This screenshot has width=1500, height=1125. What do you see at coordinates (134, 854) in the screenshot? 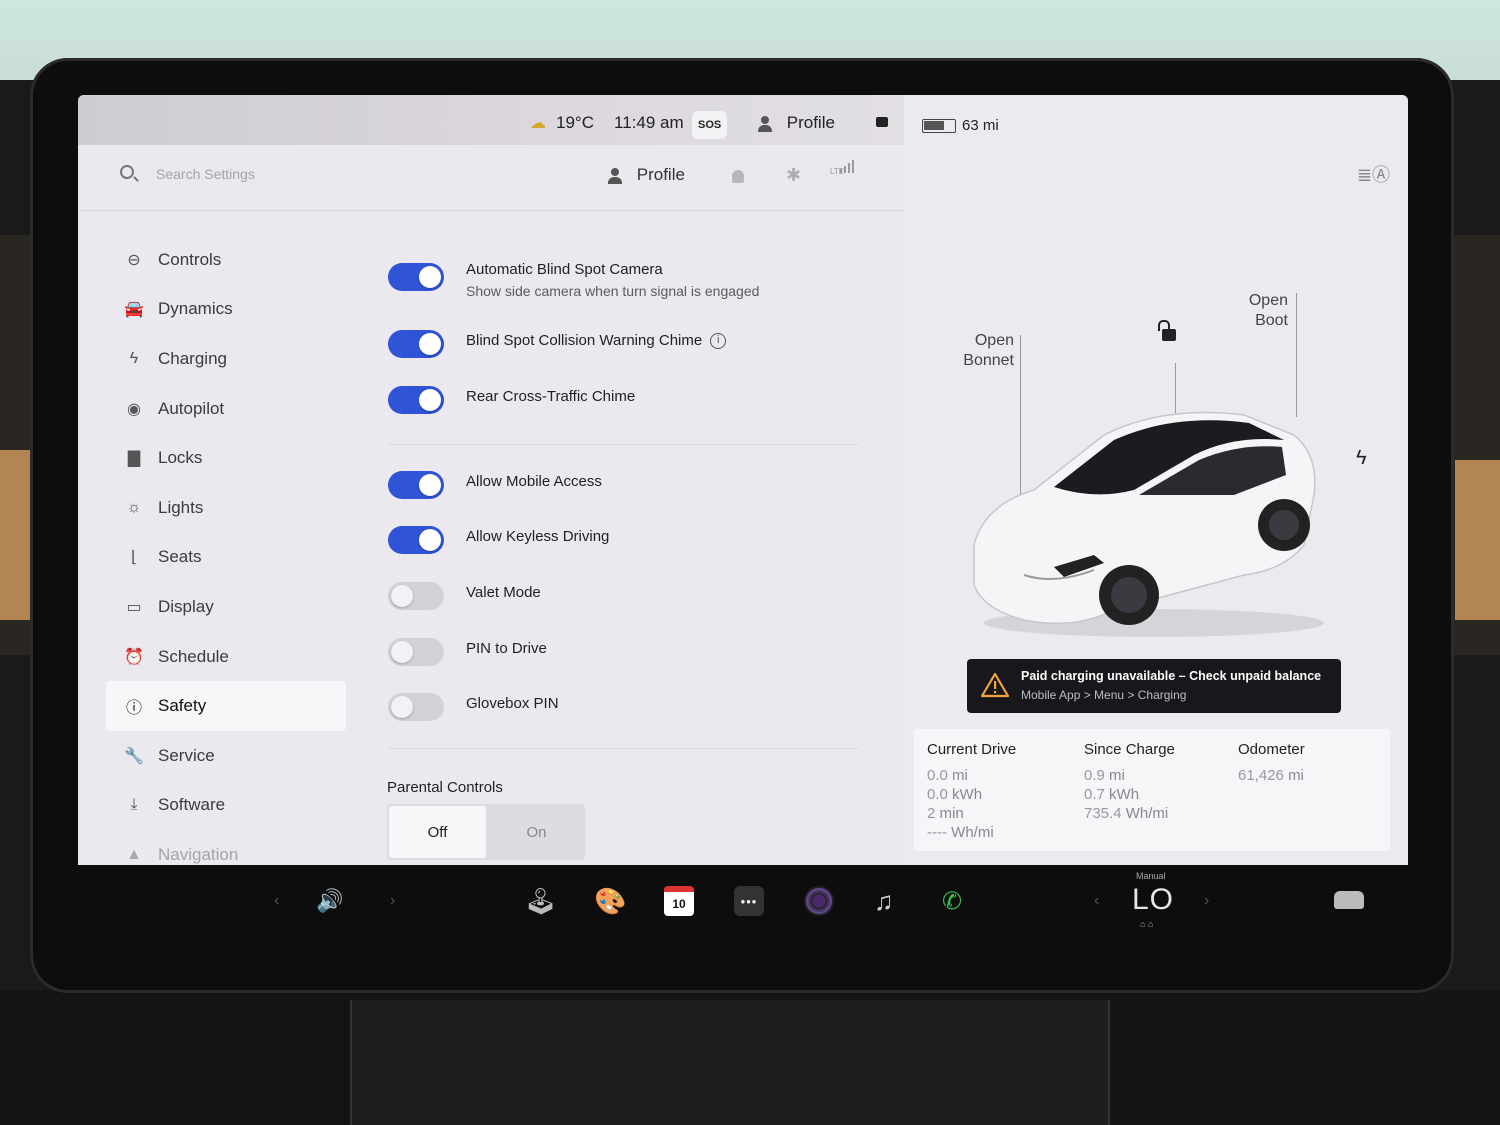
I see `navigation-icon: ▲` at bounding box center [134, 854].